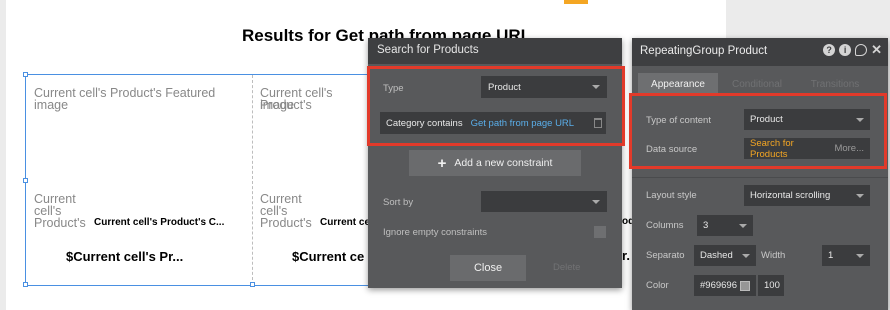 Image resolution: width=890 pixels, height=310 pixels. What do you see at coordinates (790, 195) in the screenshot?
I see `layout-style-value: Horizontal scrolling` at bounding box center [790, 195].